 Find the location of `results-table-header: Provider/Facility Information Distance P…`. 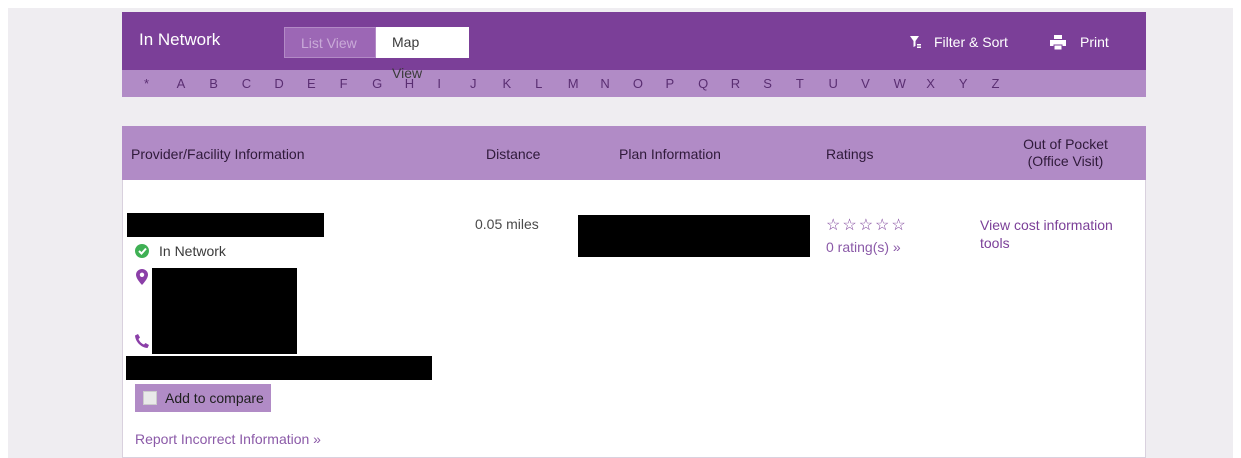

results-table-header: Provider/Facility Information Distance P… is located at coordinates (634, 153).